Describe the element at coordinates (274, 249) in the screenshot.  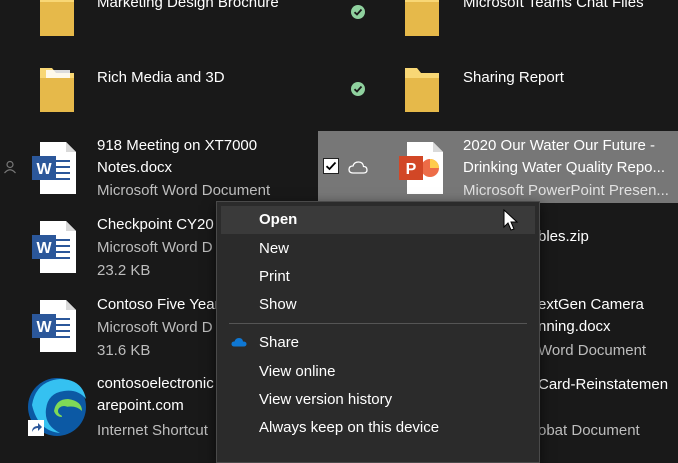
I see `menu-item-new: New` at that location.